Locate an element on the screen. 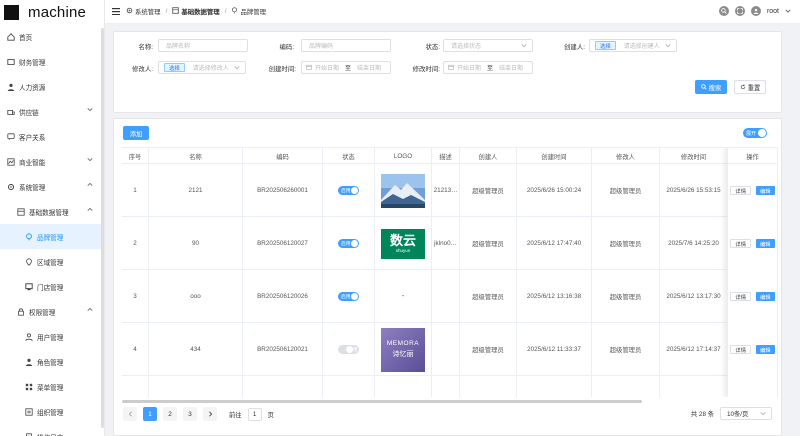 Image resolution: width=800 pixels, height=436 pixels. pagination: 1 2 3 前往 1 页 is located at coordinates (198, 414).